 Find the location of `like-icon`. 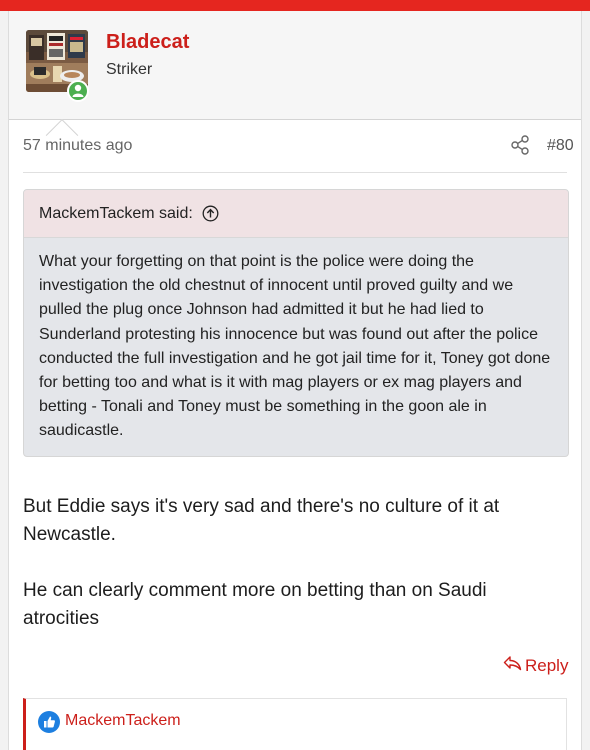

like-icon is located at coordinates (49, 722).